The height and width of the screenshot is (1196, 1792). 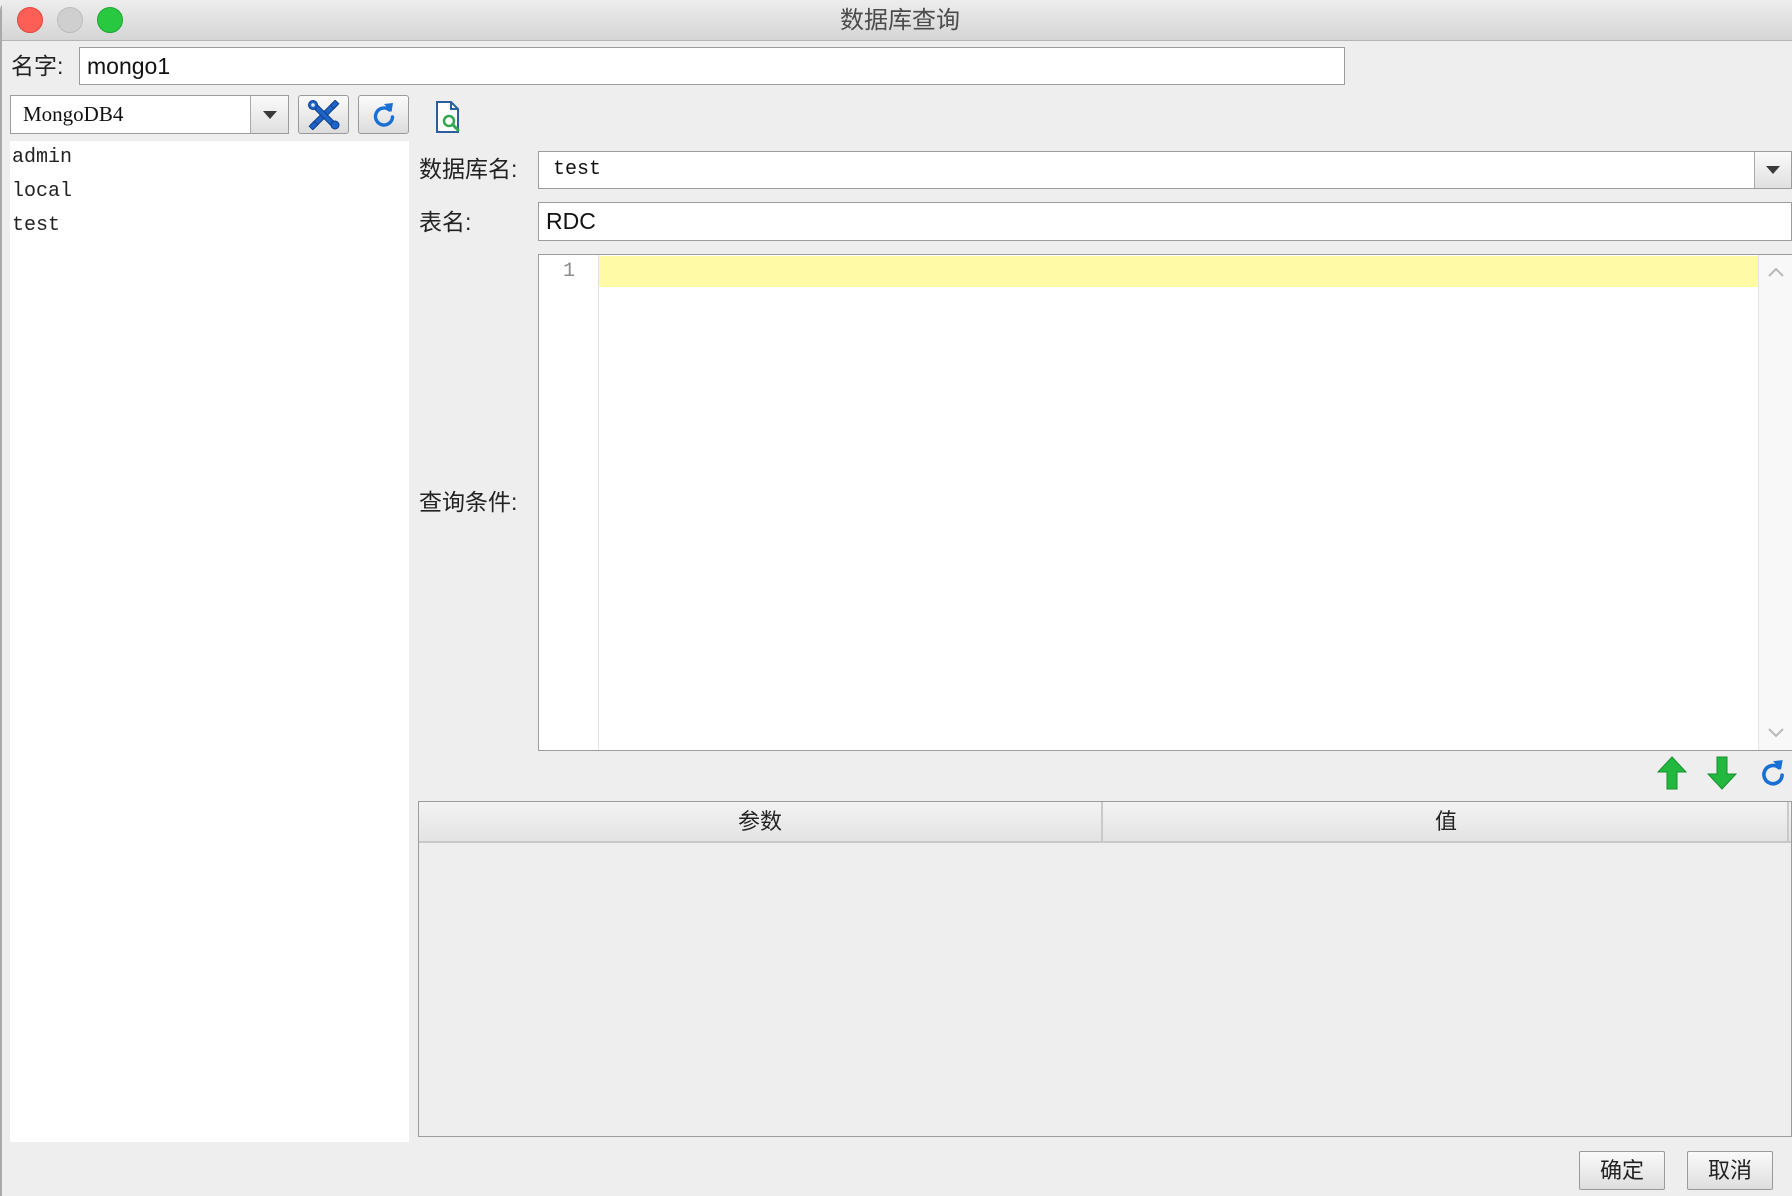 What do you see at coordinates (1730, 1170) in the screenshot?
I see `cancel-button: 取消` at bounding box center [1730, 1170].